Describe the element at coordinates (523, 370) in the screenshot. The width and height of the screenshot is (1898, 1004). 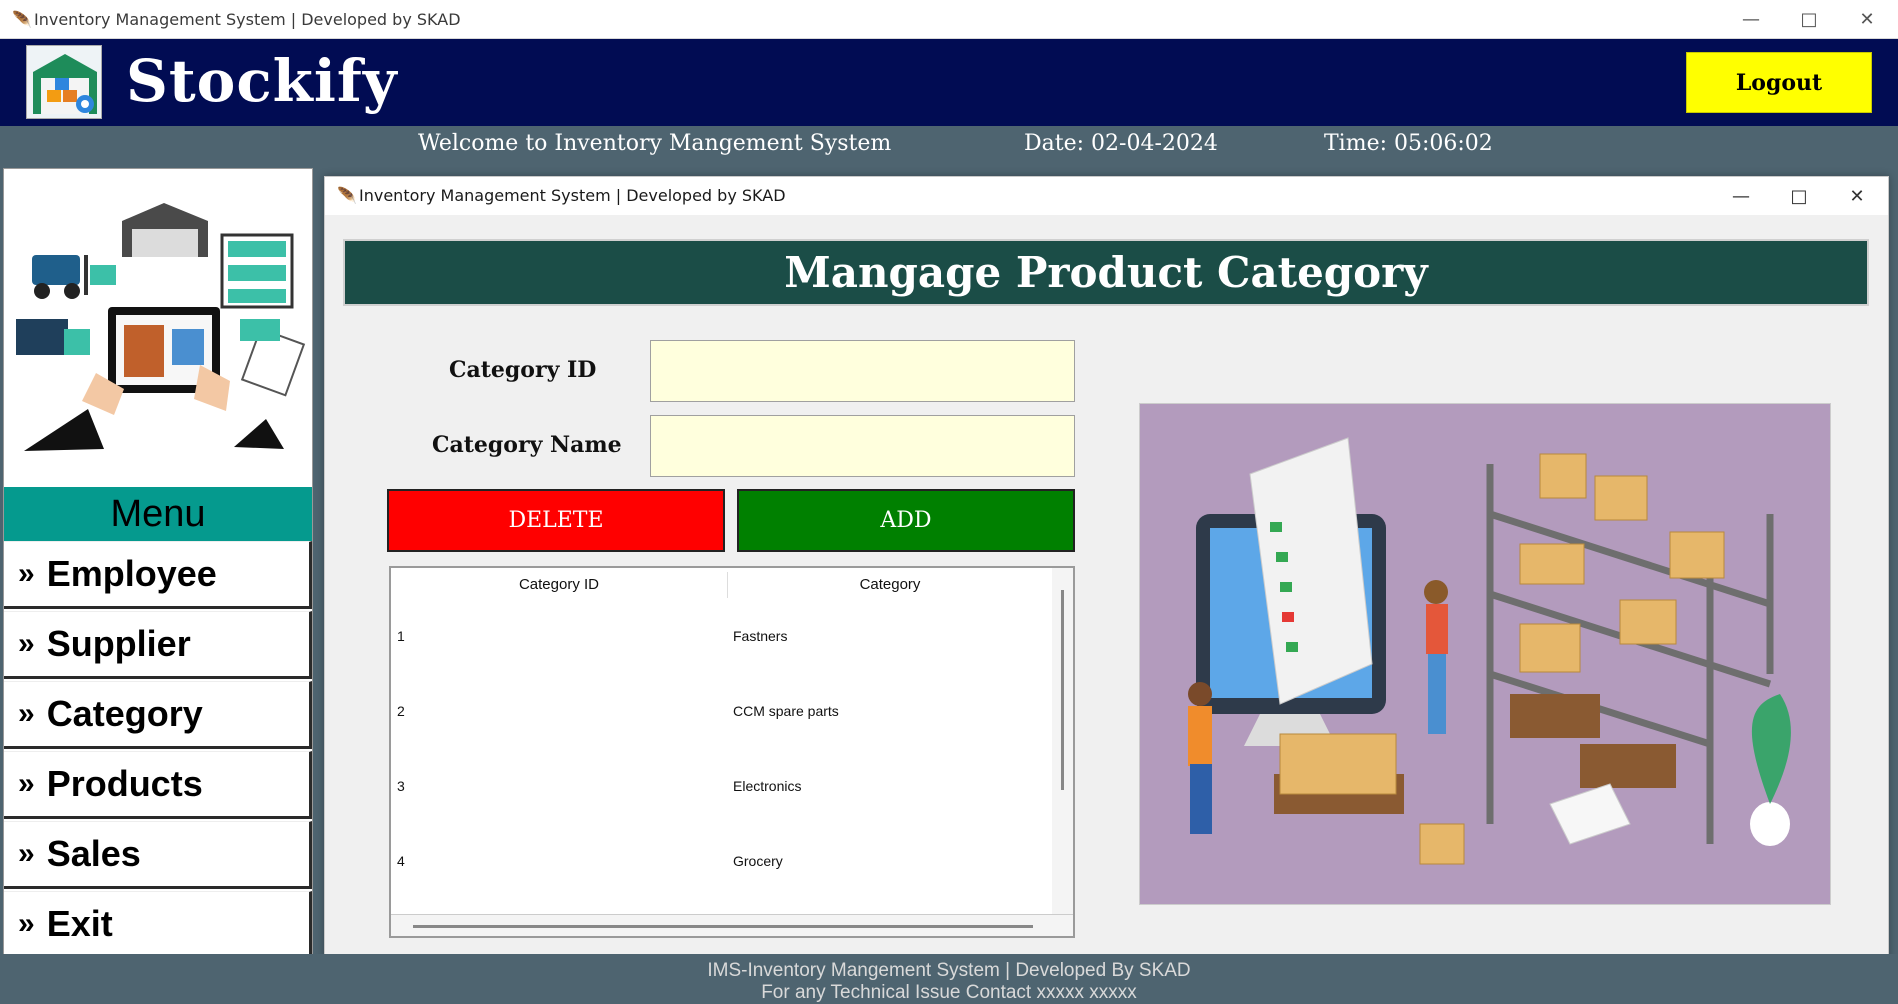
I see `category-id-label: Category ID` at that location.